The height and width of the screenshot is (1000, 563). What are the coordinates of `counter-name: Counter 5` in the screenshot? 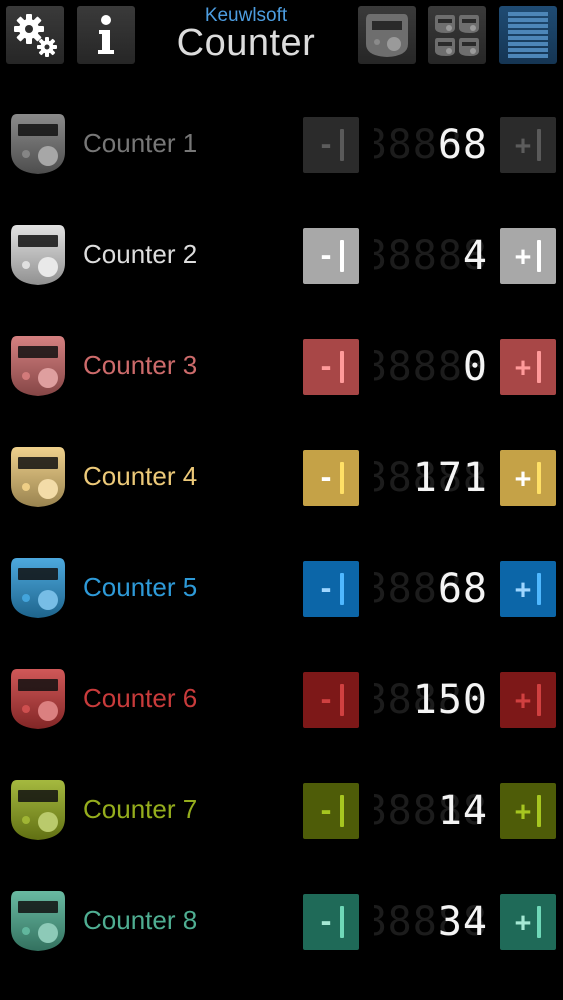 It's located at (140, 587).